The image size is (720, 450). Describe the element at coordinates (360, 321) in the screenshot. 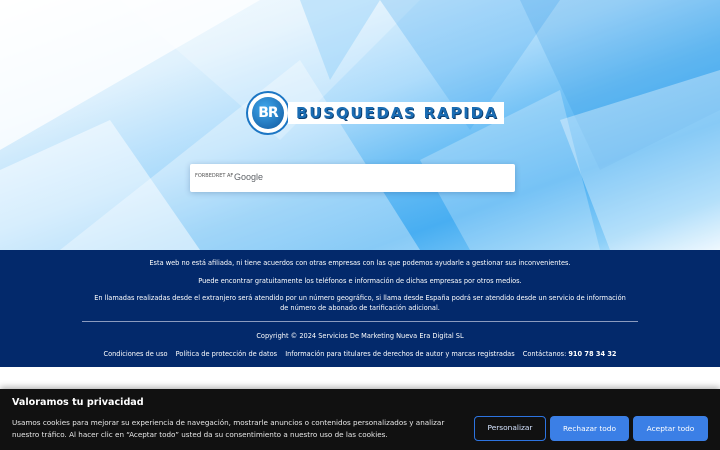

I see `footer-divider` at that location.